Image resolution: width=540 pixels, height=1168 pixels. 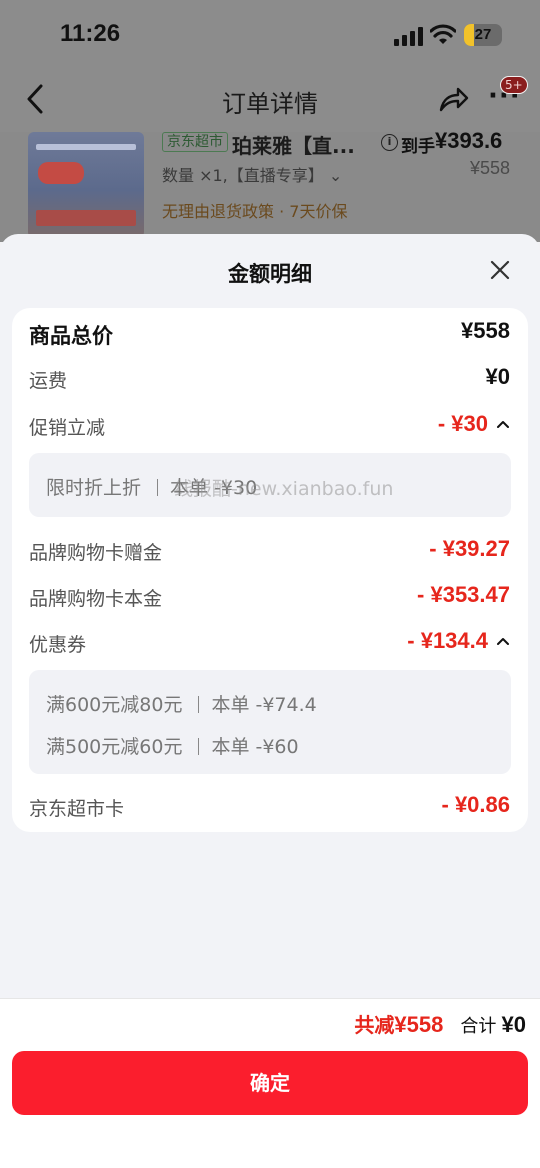 I want to click on watermark: 线报酷-new.xianbao.fun, so click(x=284, y=489).